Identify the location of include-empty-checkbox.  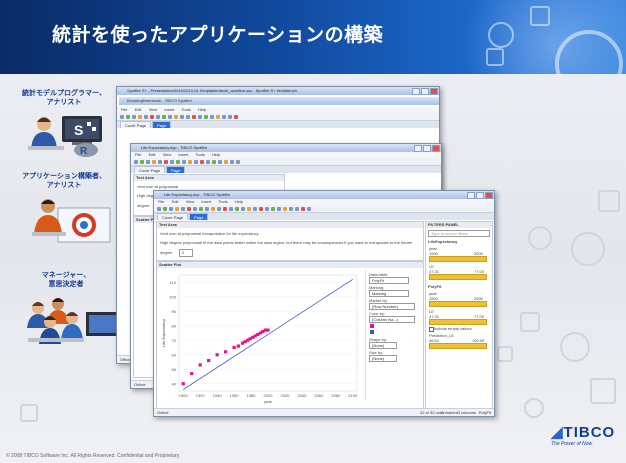
(431, 329).